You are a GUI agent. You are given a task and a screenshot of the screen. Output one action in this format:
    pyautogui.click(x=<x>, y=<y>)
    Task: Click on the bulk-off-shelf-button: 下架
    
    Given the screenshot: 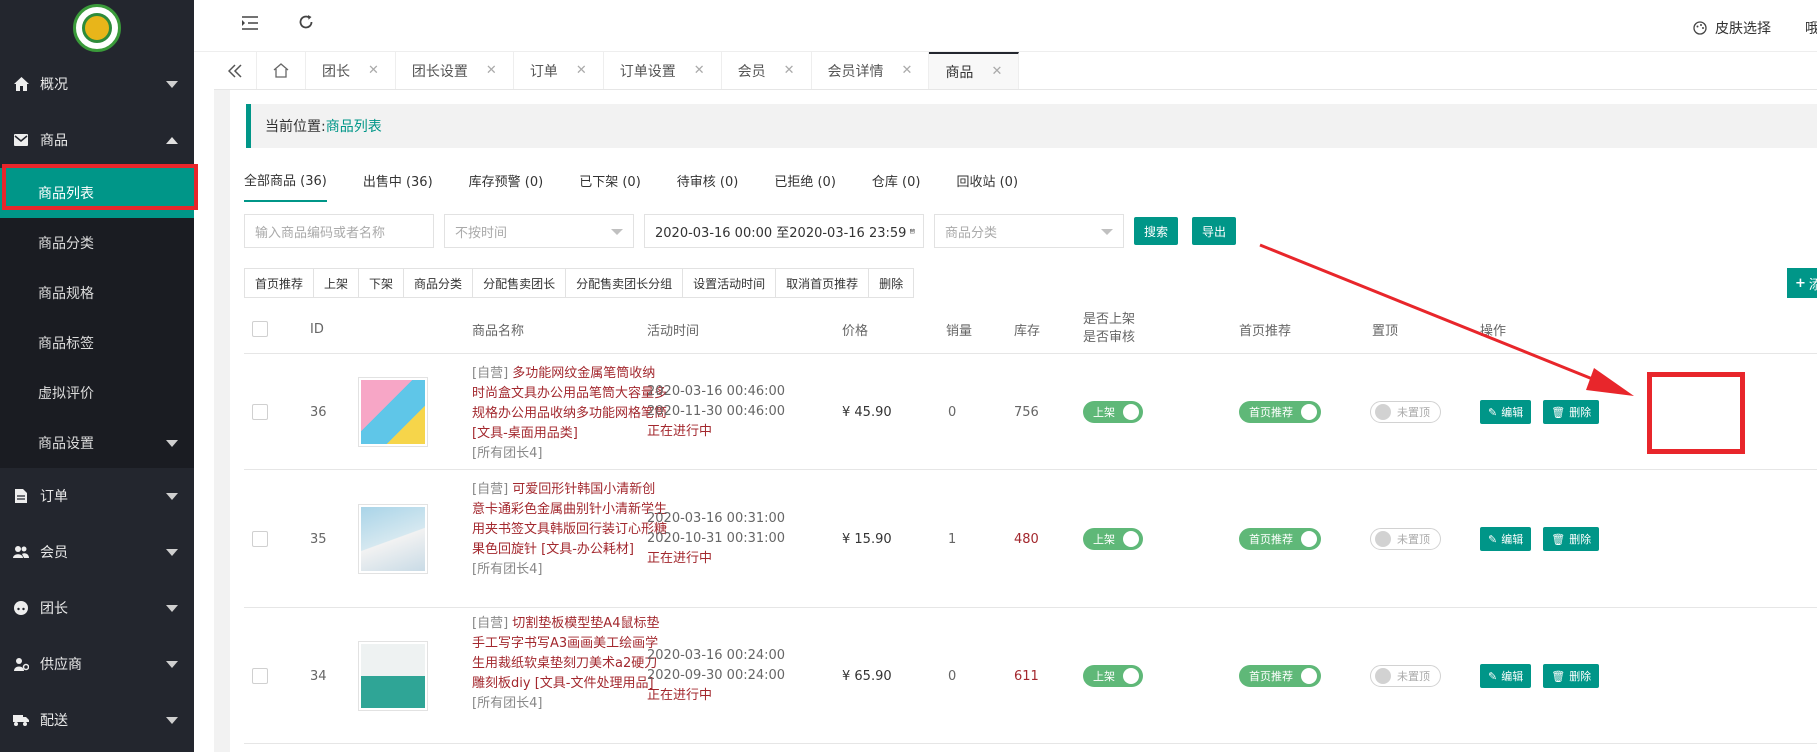 What is the action you would take?
    pyautogui.click(x=382, y=283)
    